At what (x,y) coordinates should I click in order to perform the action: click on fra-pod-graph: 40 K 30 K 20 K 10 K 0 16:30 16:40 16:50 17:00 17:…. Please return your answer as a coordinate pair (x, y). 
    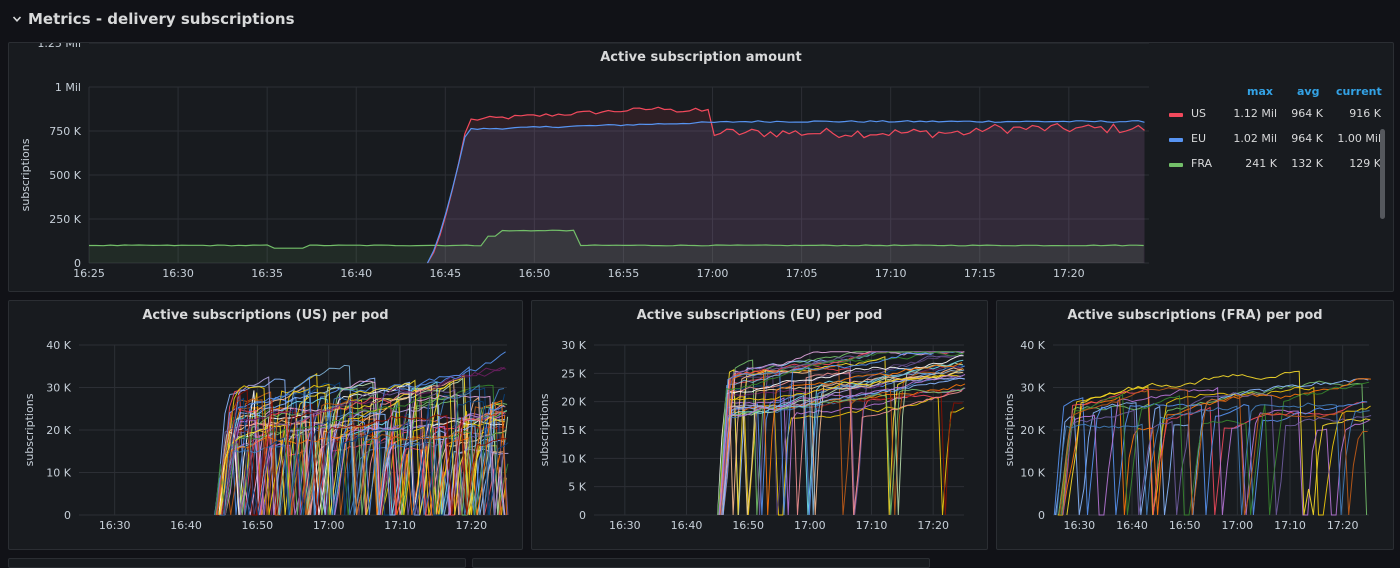
    Looking at the image, I should click on (1187, 435).